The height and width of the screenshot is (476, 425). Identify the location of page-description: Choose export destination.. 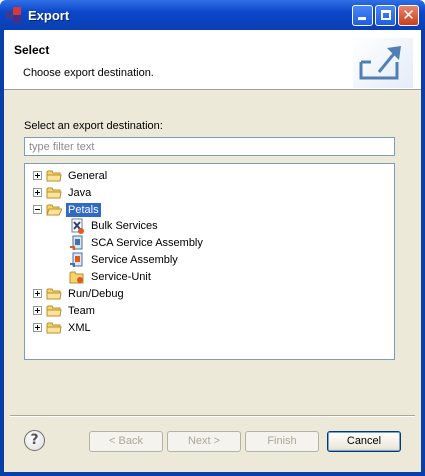
(88, 73).